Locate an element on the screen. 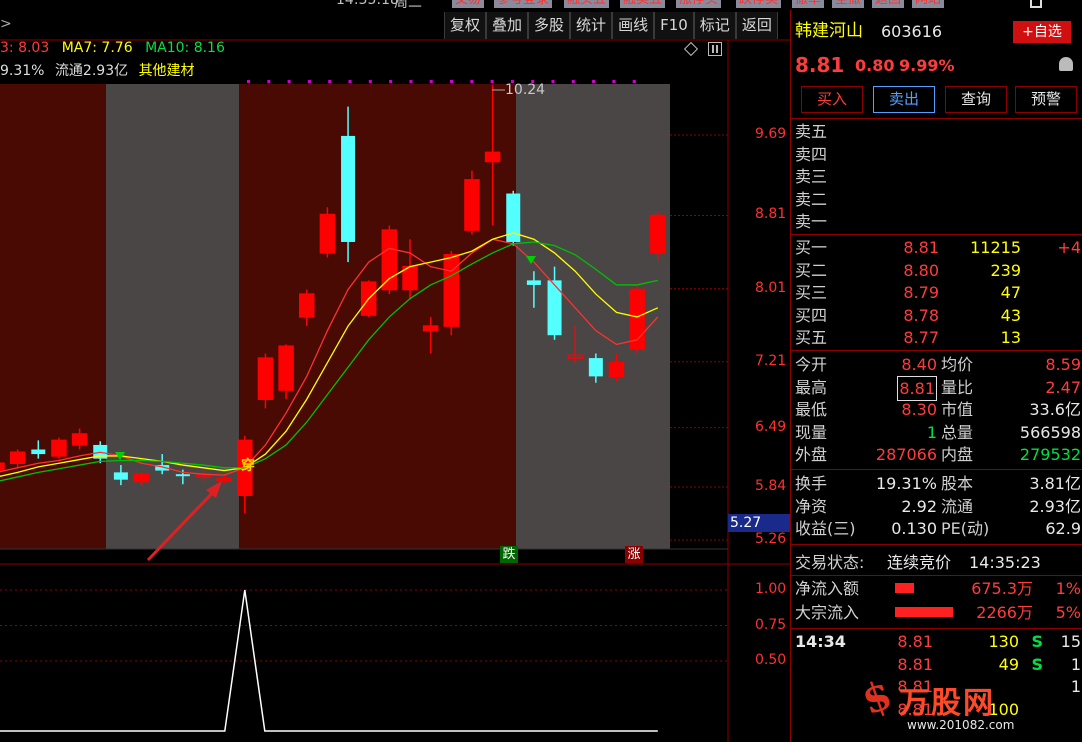  ask-row: 卖一 is located at coordinates (936, 221).